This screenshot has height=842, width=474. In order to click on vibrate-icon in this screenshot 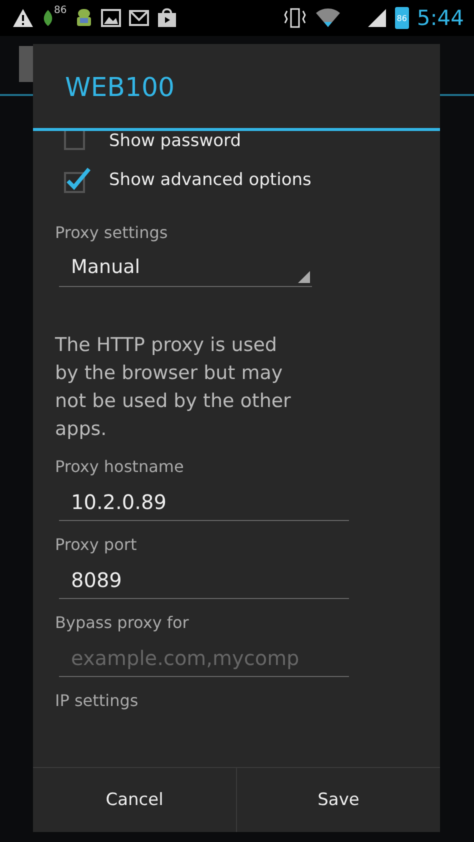, I will do `click(294, 18)`.